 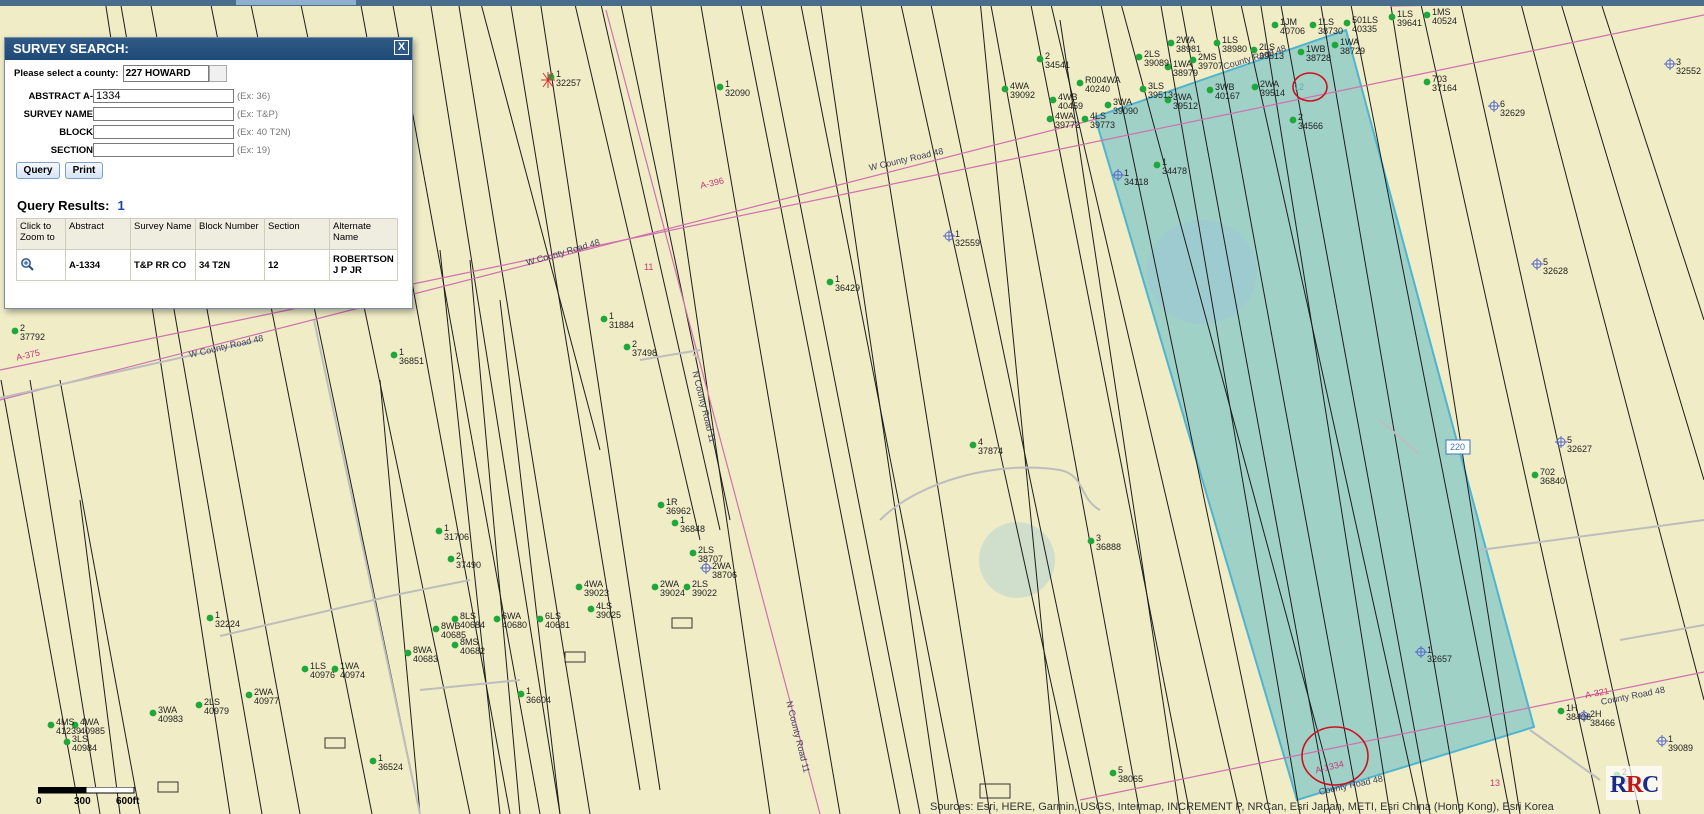 What do you see at coordinates (661, 505) in the screenshot?
I see `well-dot-w43` at bounding box center [661, 505].